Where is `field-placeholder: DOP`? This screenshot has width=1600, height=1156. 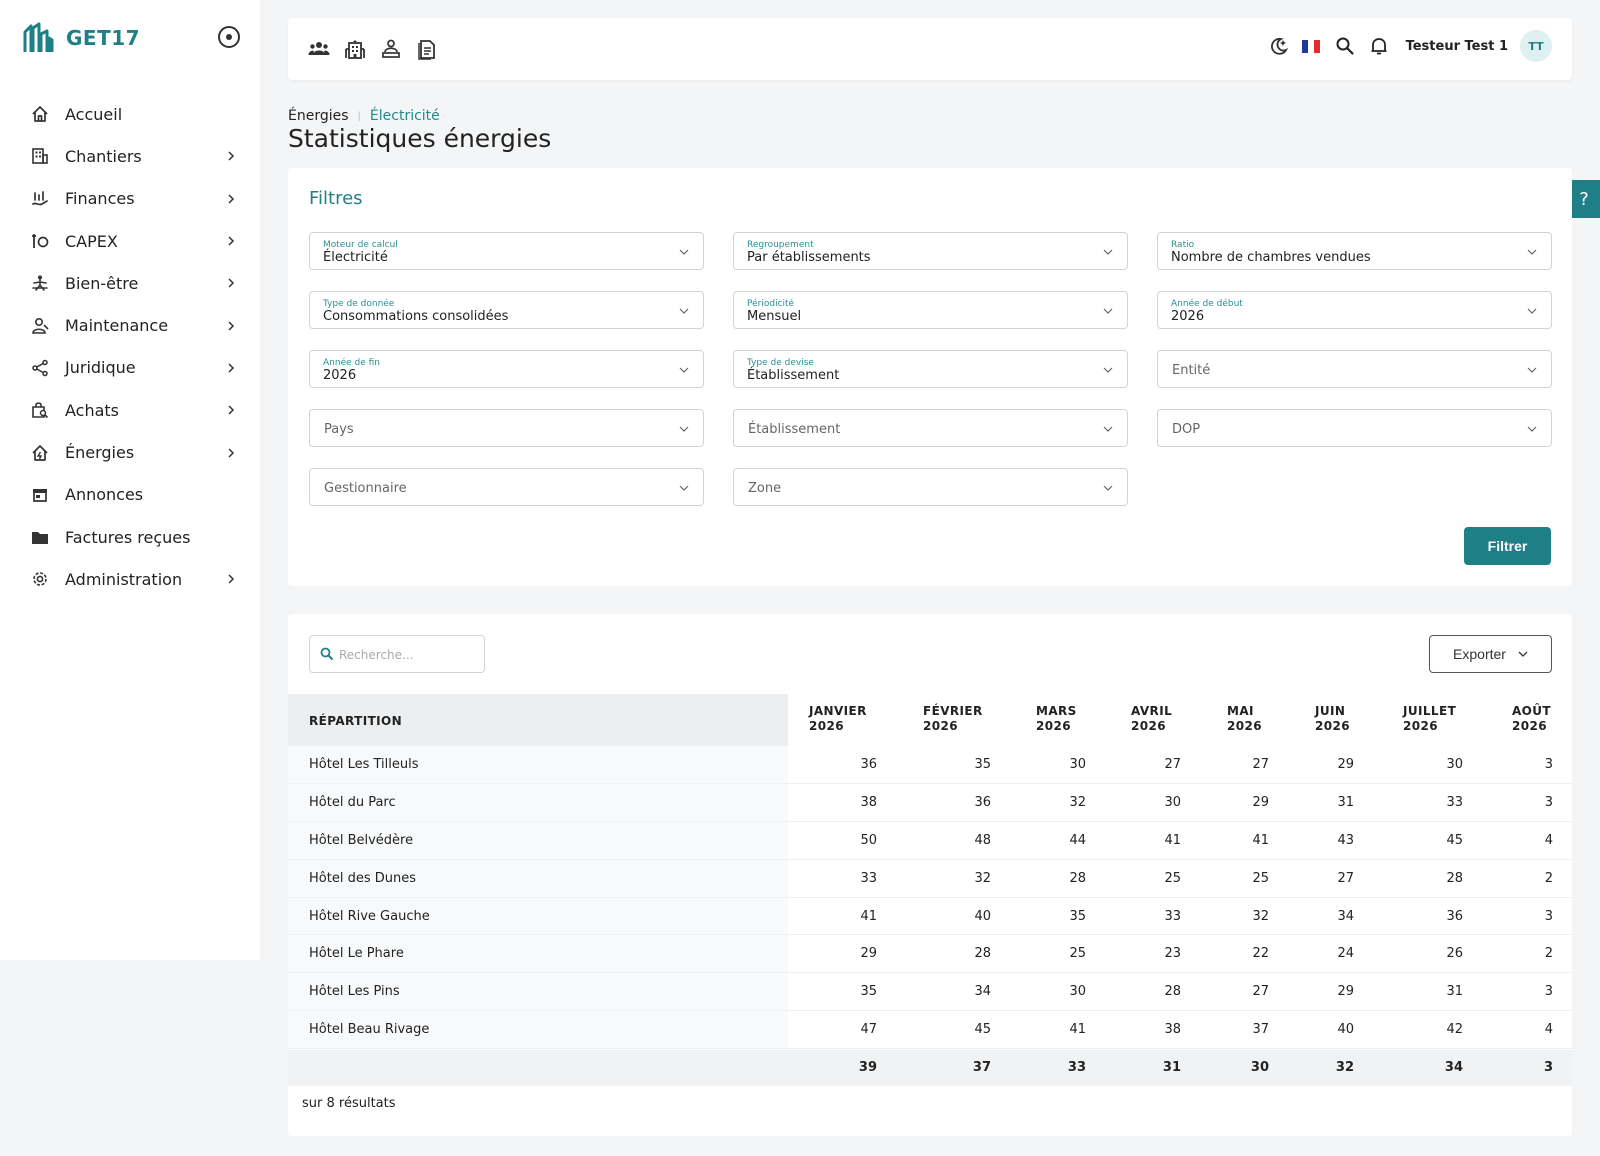 field-placeholder: DOP is located at coordinates (1186, 429).